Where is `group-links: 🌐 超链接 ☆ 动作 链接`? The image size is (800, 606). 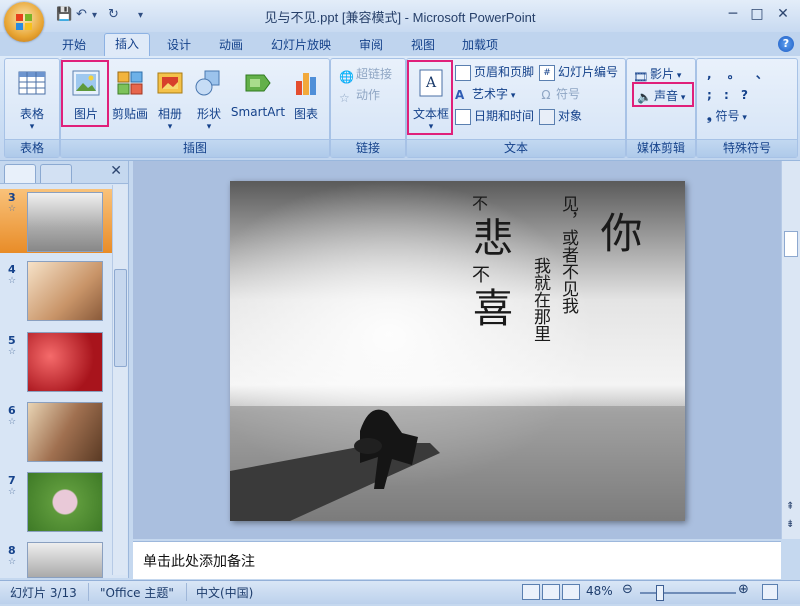 group-links: 🌐 超链接 ☆ 动作 链接 is located at coordinates (368, 108).